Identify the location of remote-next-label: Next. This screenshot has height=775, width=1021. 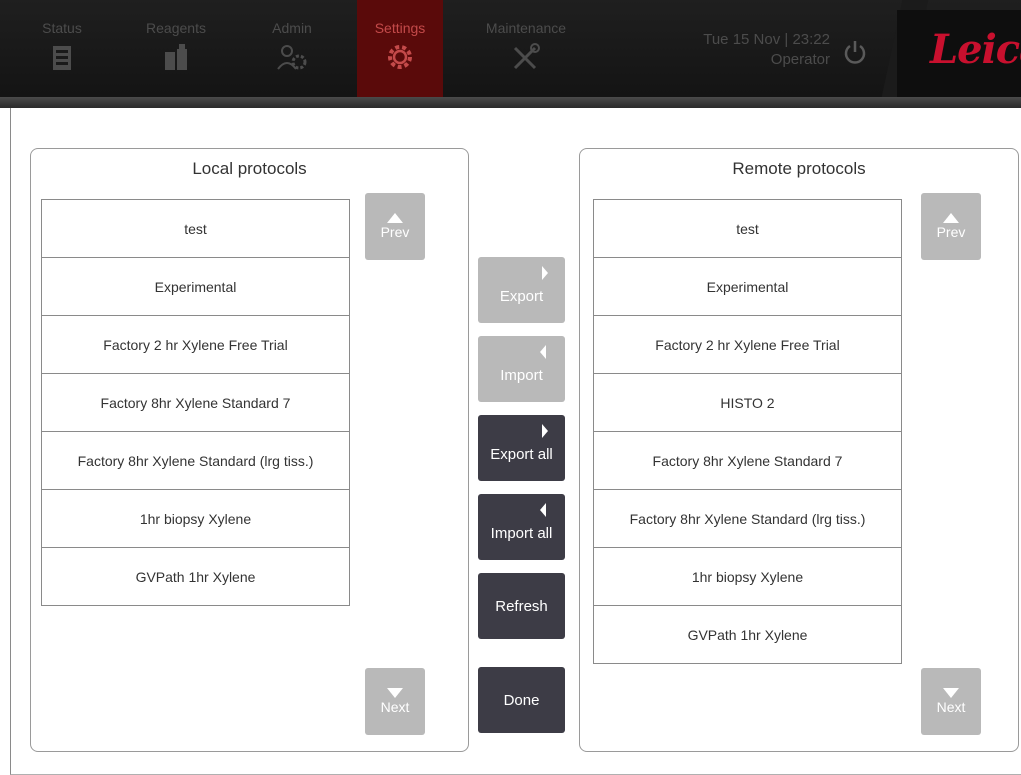
(951, 707).